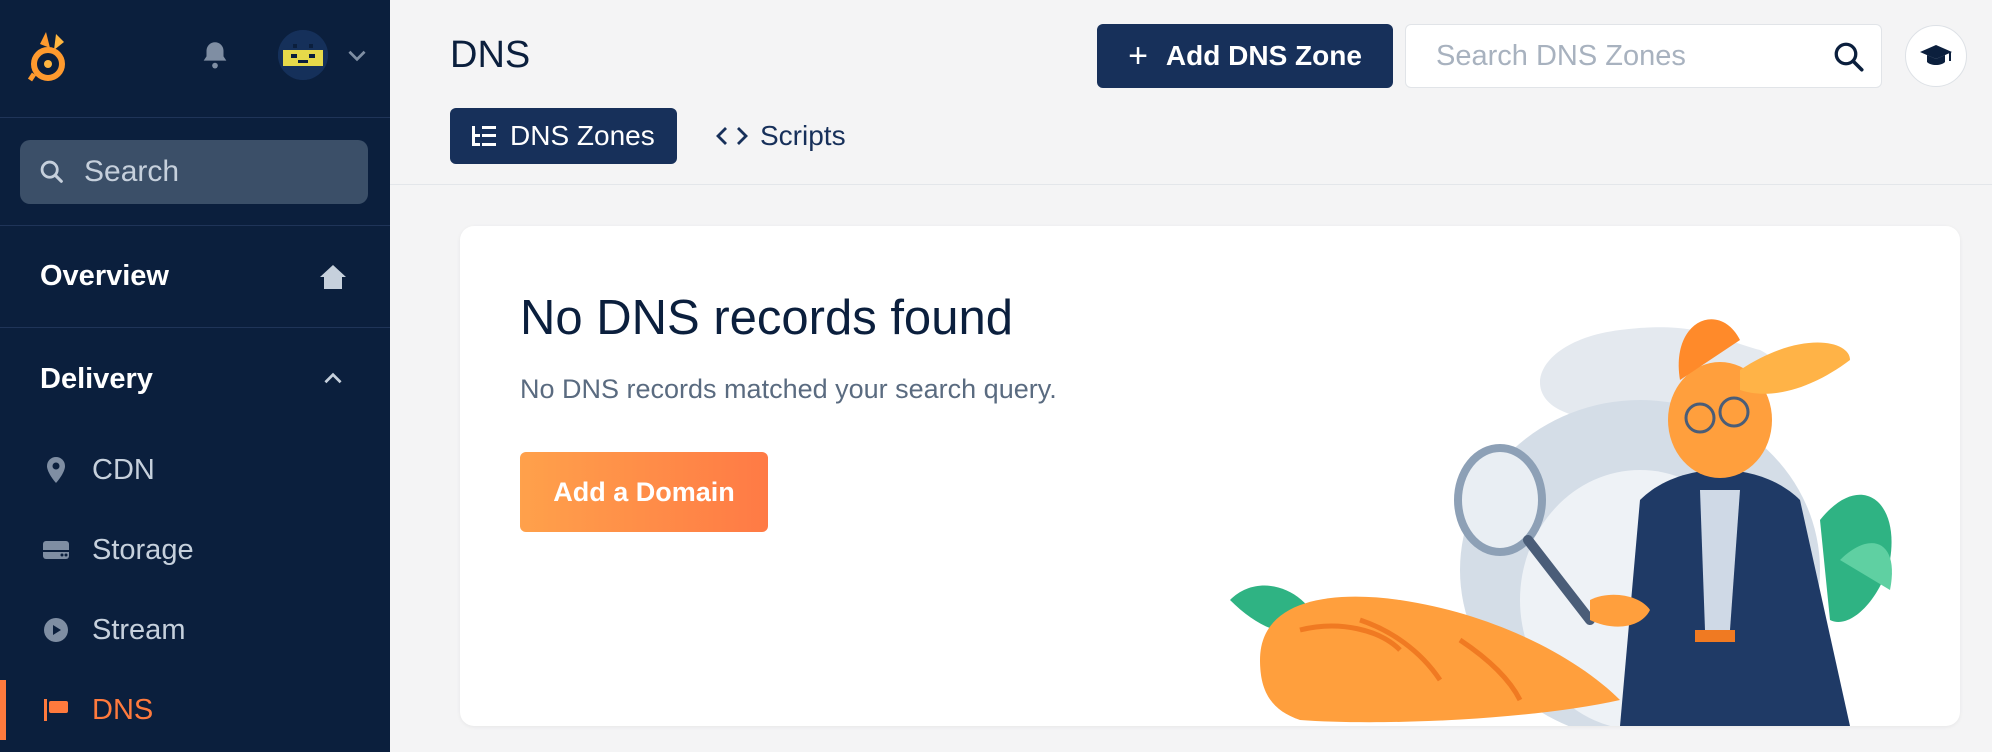 The image size is (1992, 752). Describe the element at coordinates (56, 470) in the screenshot. I see `location-pin-icon` at that location.